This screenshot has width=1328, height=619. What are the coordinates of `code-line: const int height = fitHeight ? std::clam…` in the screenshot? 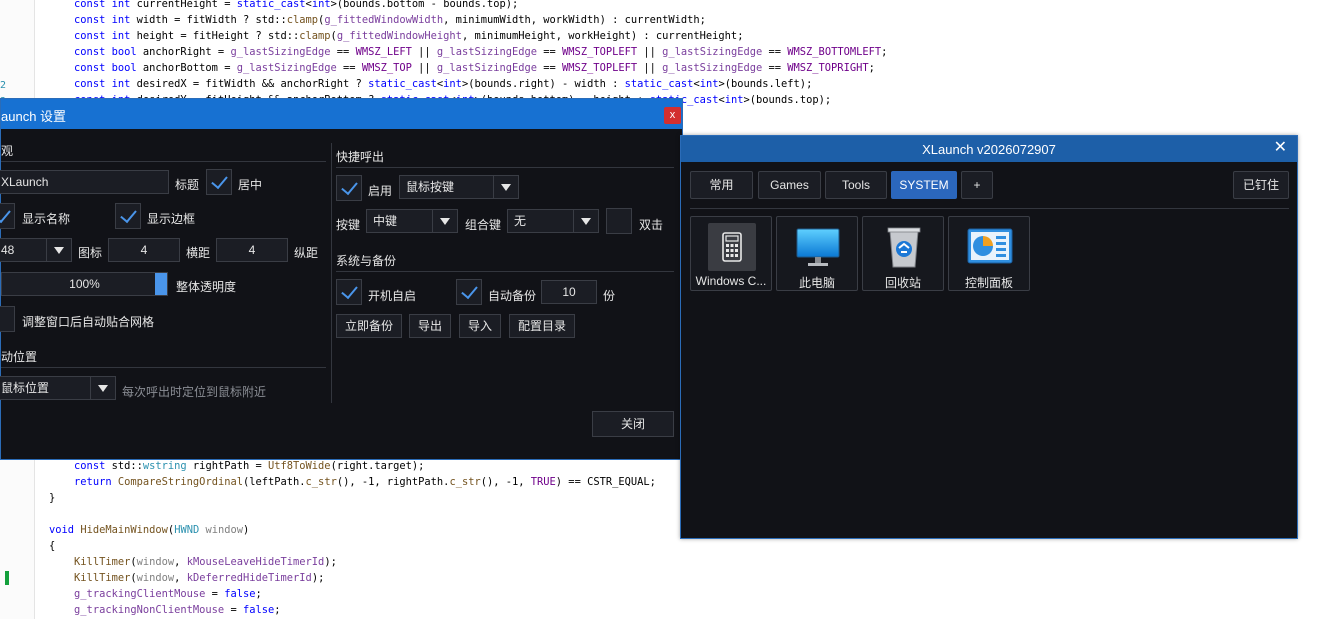 It's located at (409, 36).